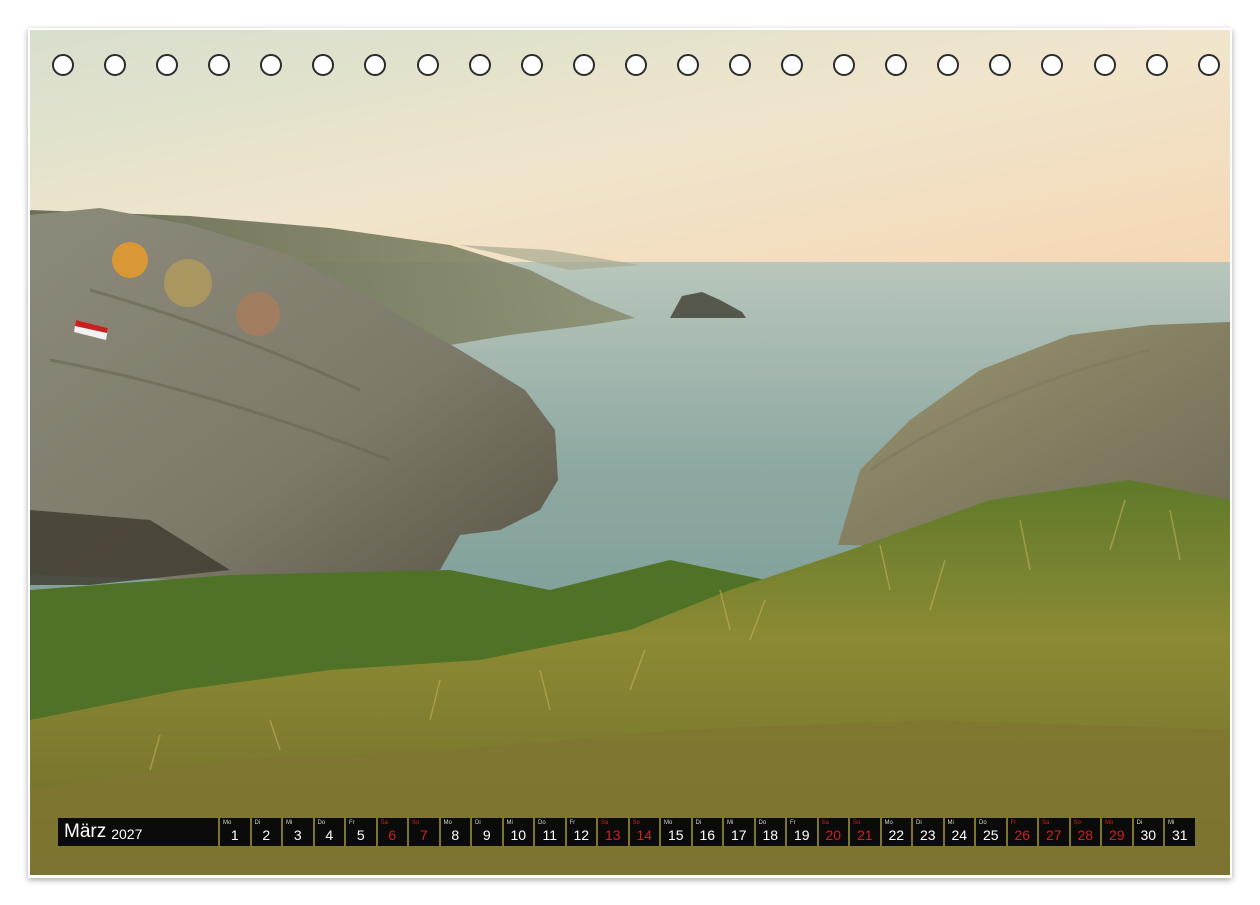  I want to click on day-number: 26, so click(1022, 835).